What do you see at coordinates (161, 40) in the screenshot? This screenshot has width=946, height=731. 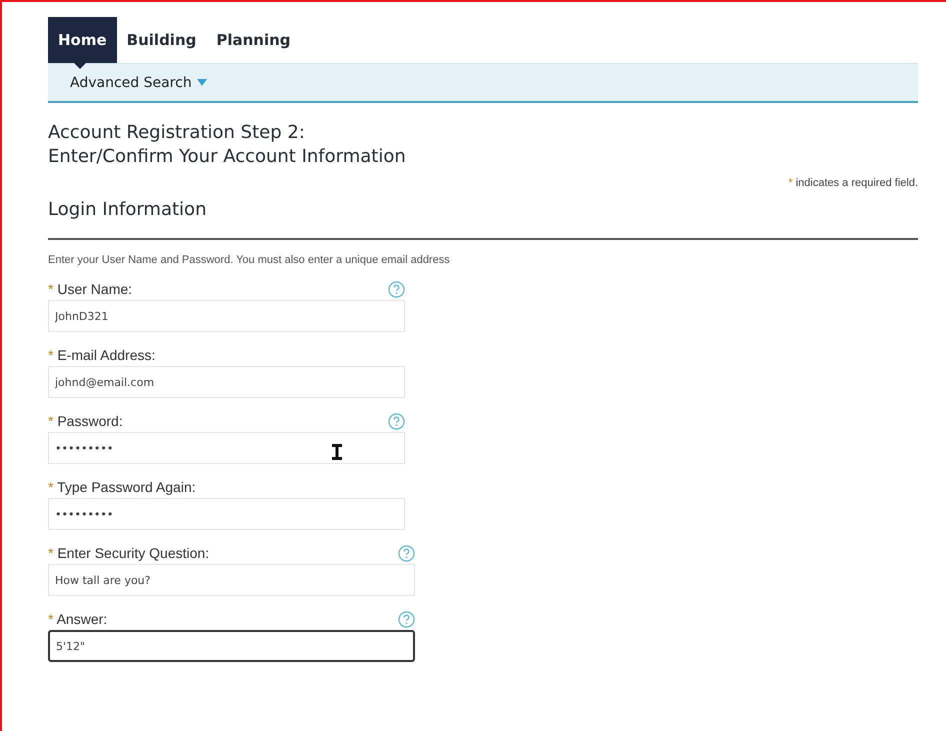 I see `nav-tab: Building` at bounding box center [161, 40].